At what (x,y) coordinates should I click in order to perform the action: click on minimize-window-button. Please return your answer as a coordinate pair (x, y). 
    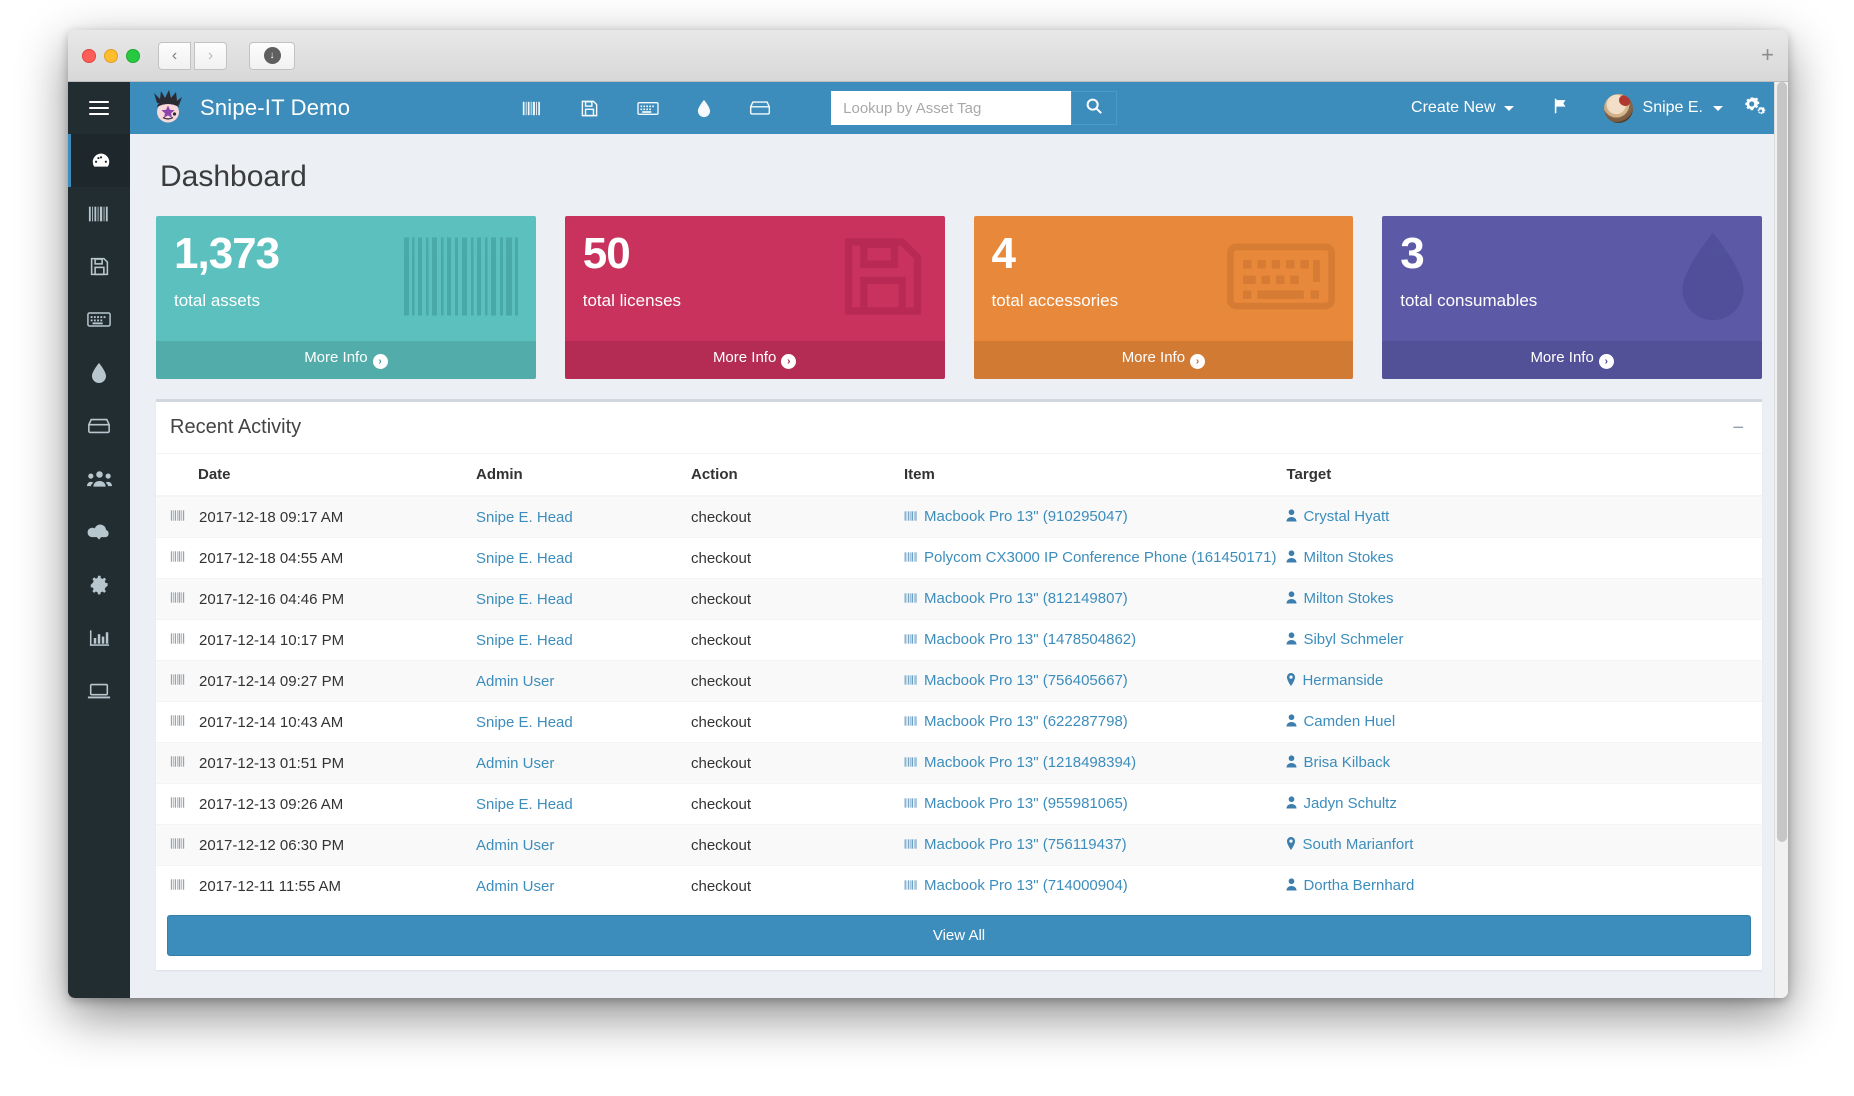
    Looking at the image, I should click on (111, 55).